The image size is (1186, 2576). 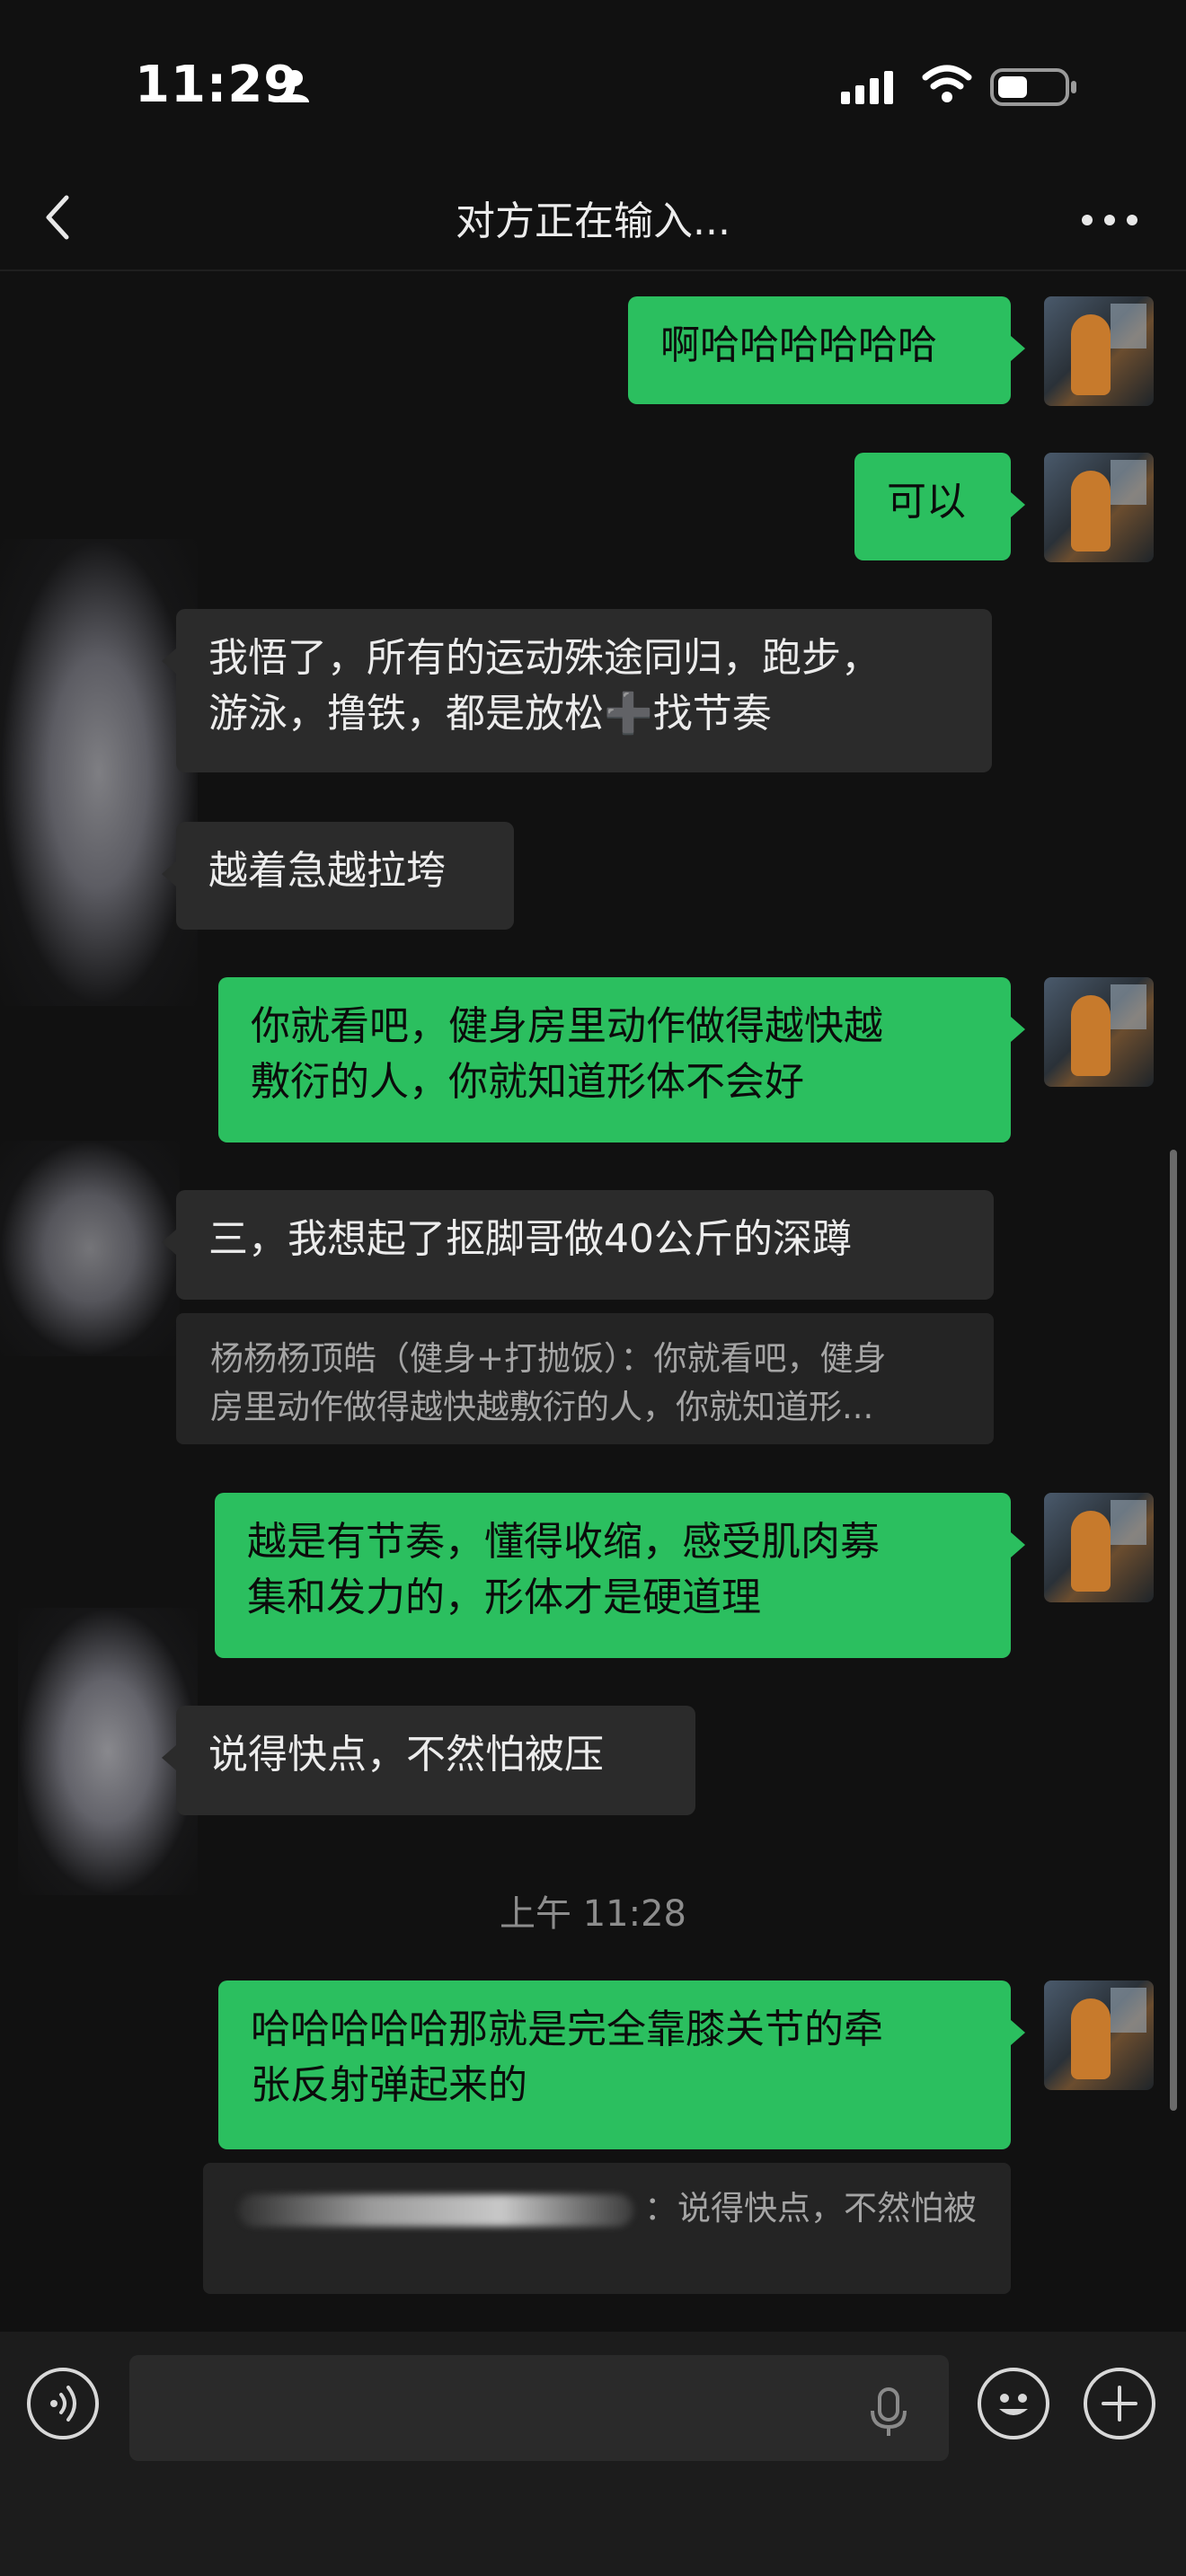 I want to click on voice-icon, so click(x=63, y=2404).